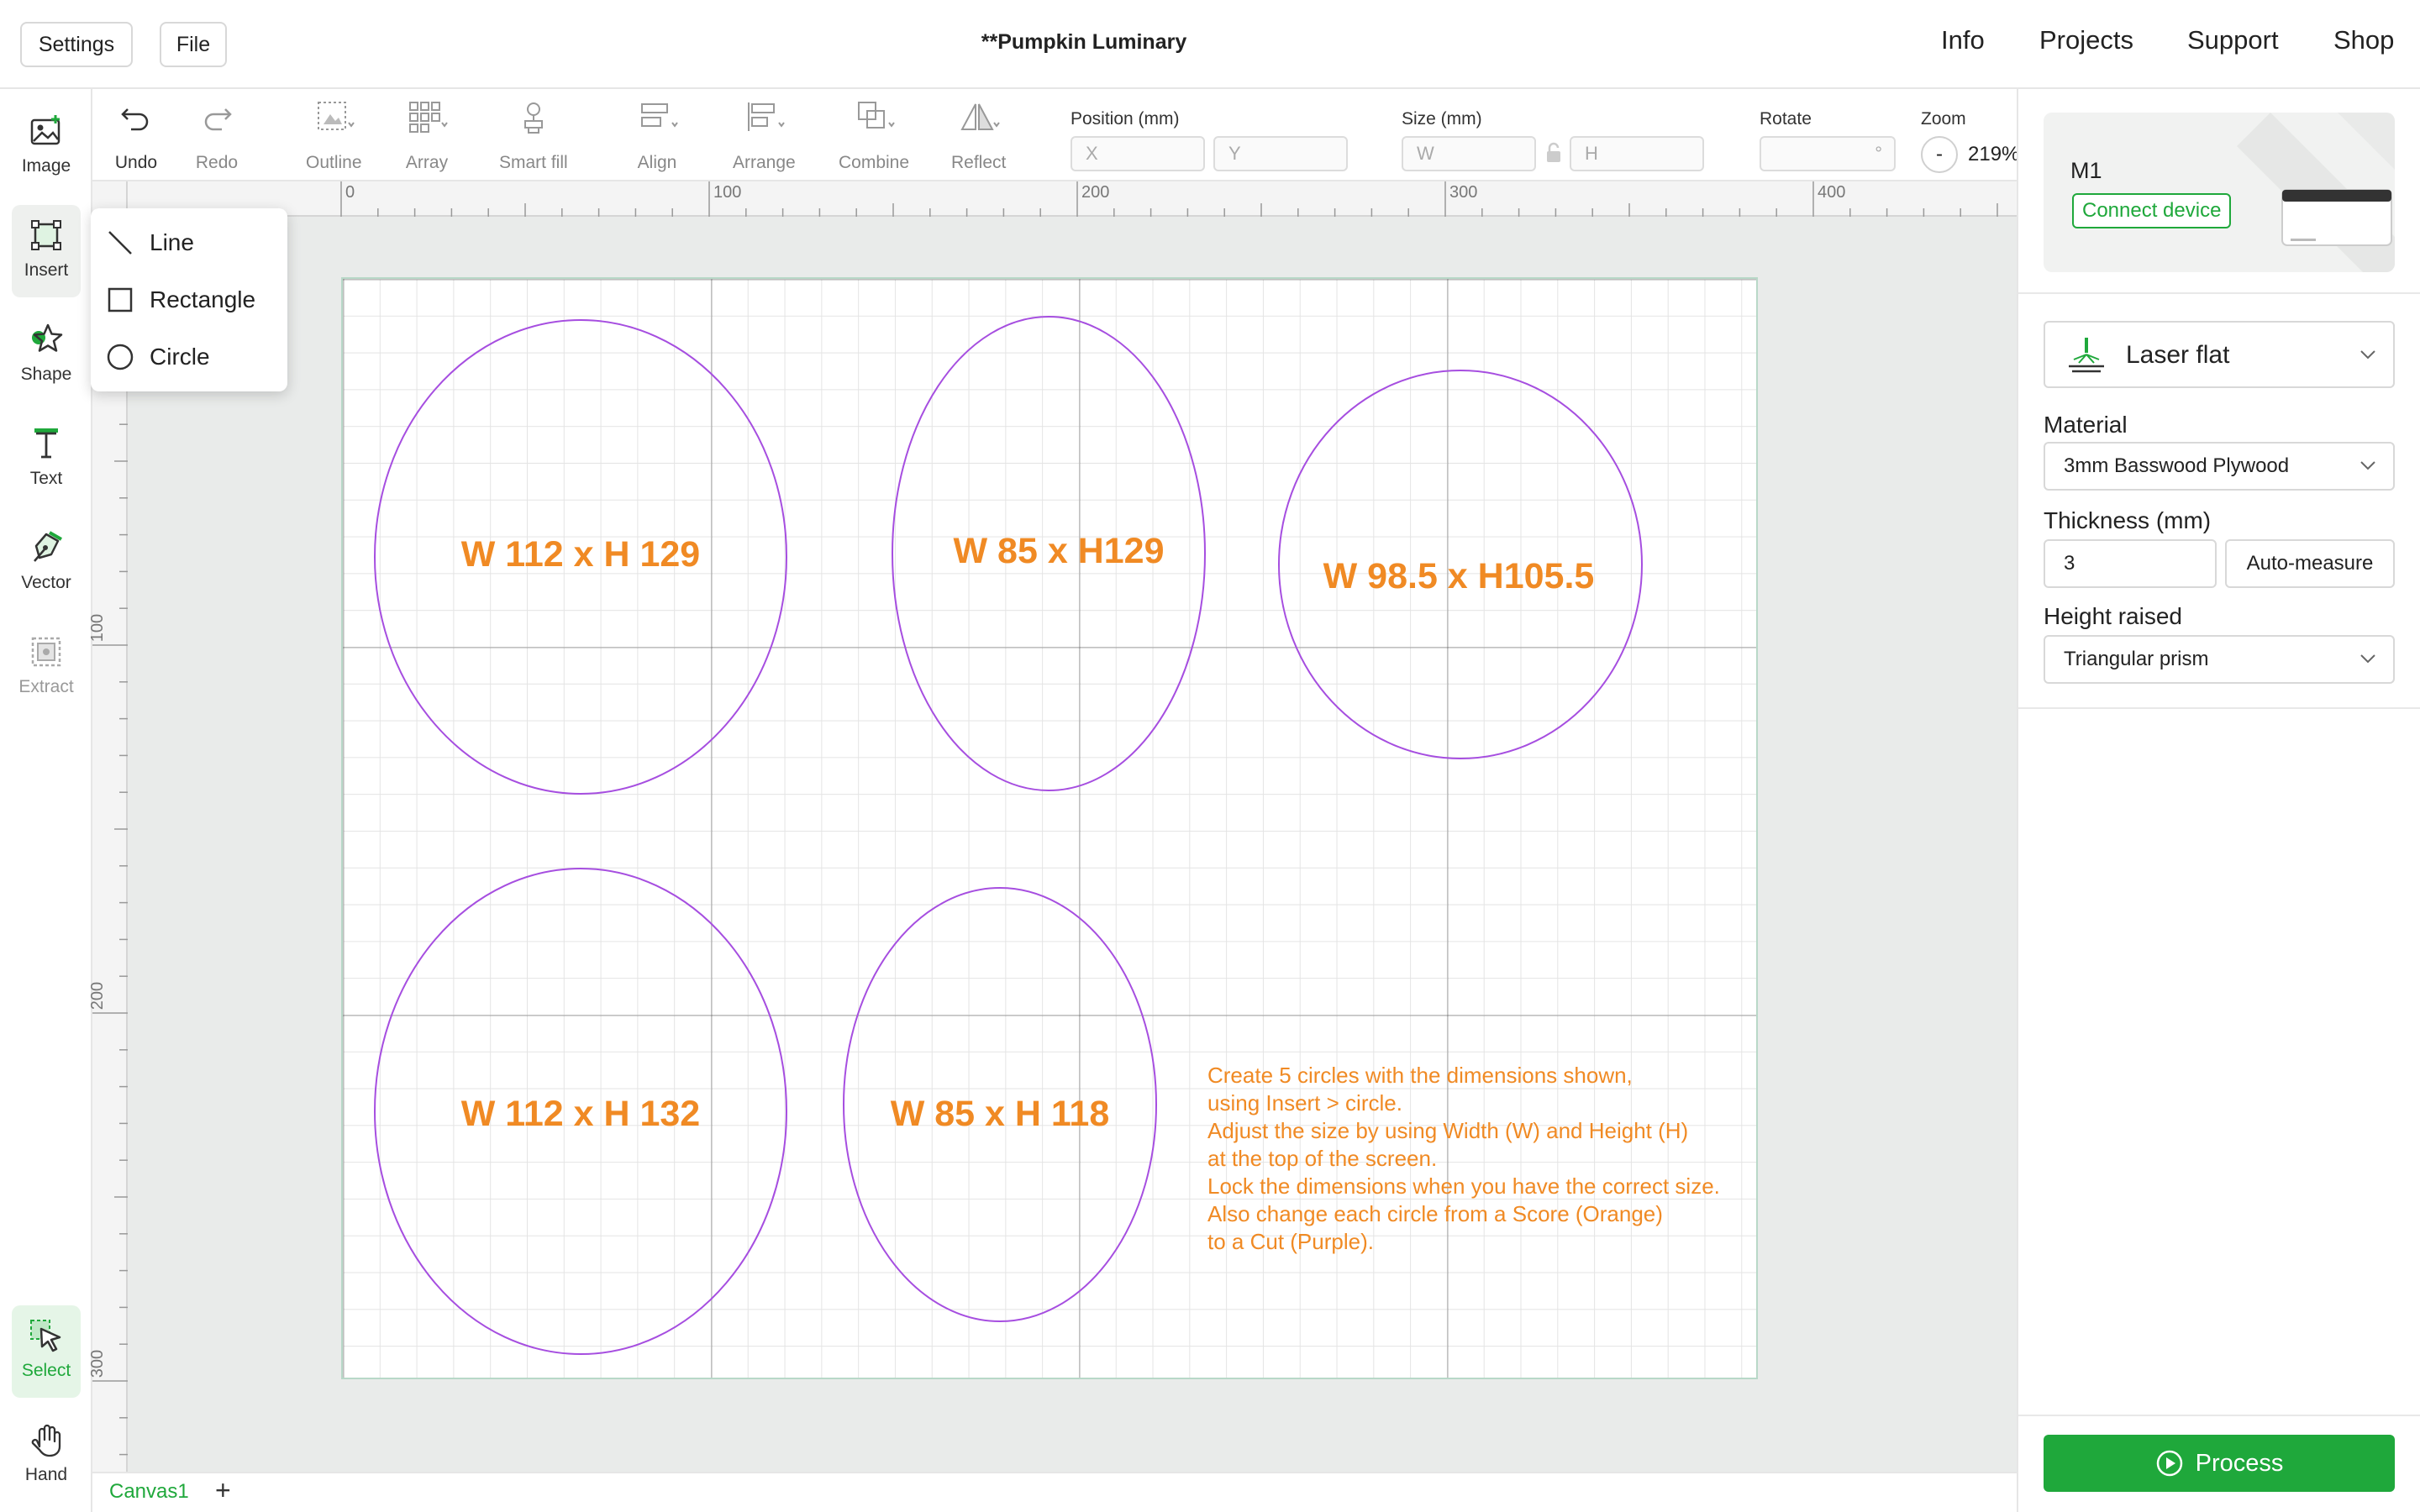 The image size is (2420, 1512). I want to click on device-name: M1, so click(2086, 170).